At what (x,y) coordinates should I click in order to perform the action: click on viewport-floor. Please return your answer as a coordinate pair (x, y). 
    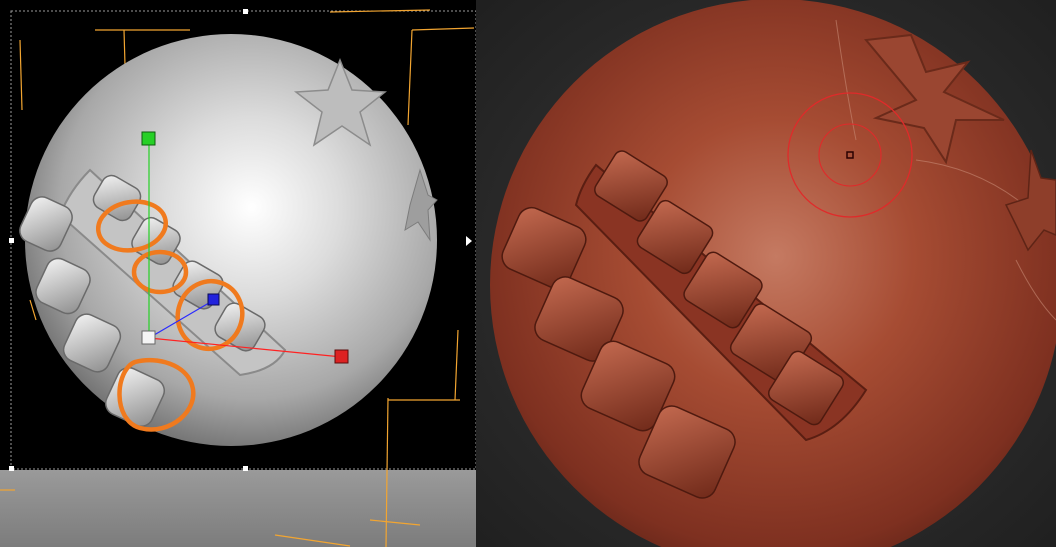
    Looking at the image, I should click on (238, 508).